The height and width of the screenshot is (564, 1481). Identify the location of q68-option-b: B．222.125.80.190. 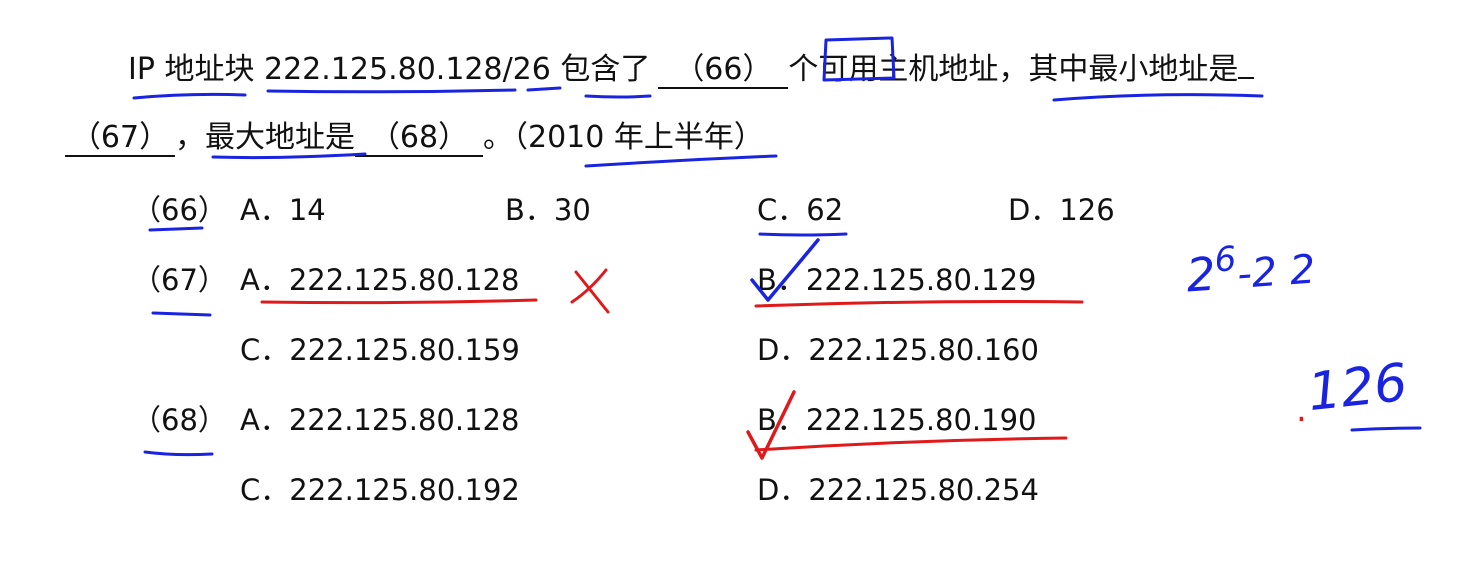
(897, 420).